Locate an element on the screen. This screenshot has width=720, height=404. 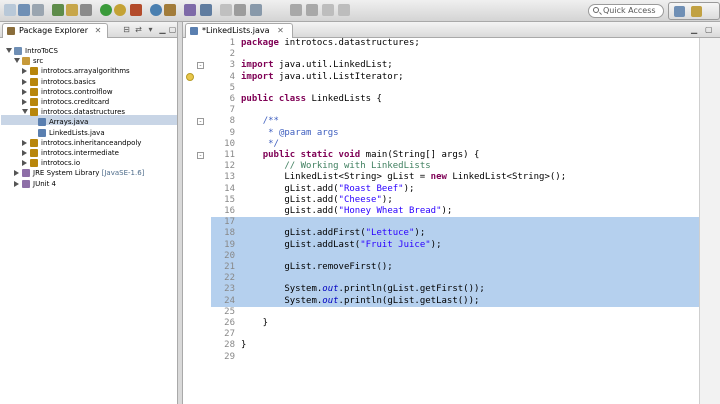
line-number: 23 is located at coordinates (229, 289).